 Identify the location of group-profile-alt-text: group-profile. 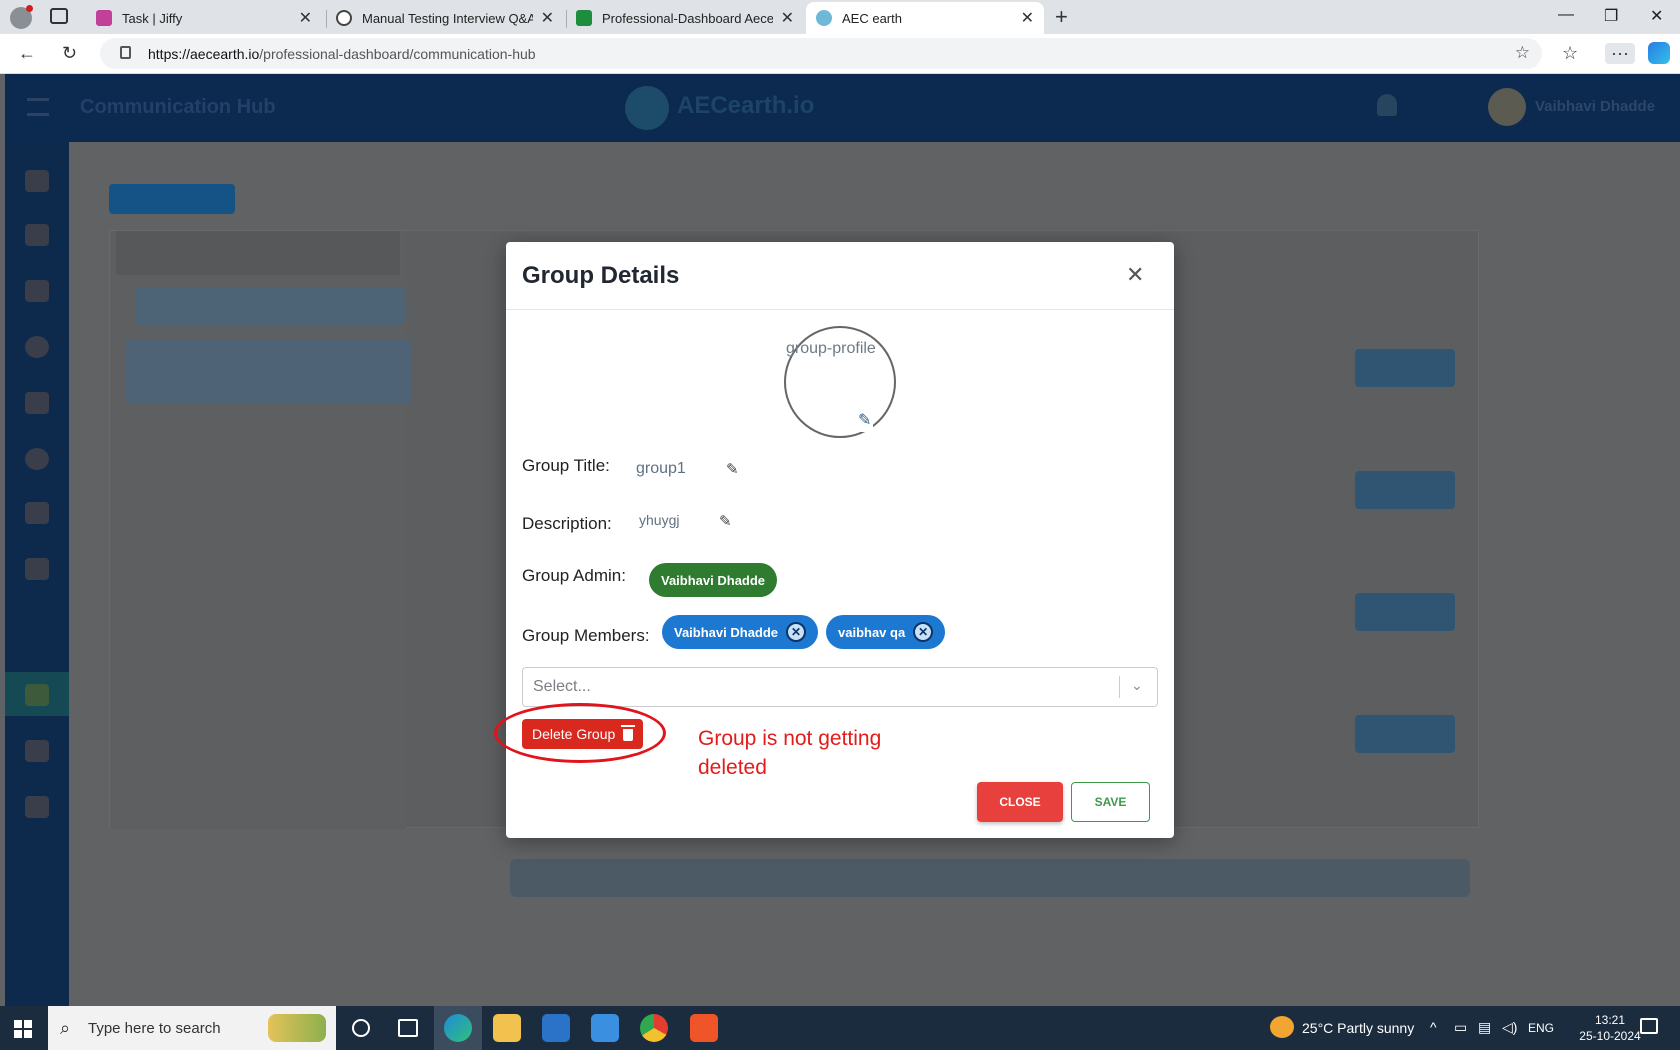
(831, 348).